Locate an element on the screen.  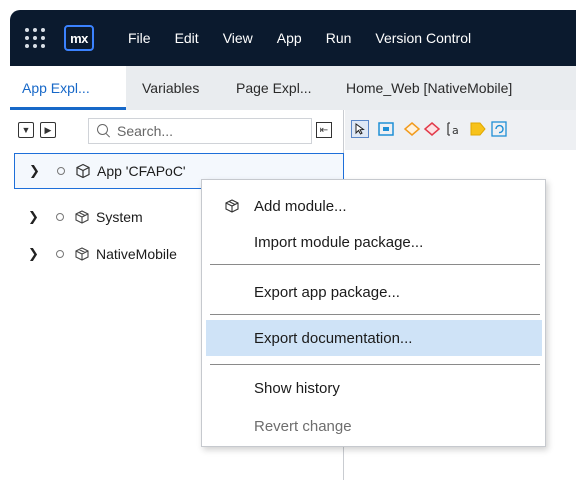
expand-next-icon: ▶ is located at coordinates (48, 130).